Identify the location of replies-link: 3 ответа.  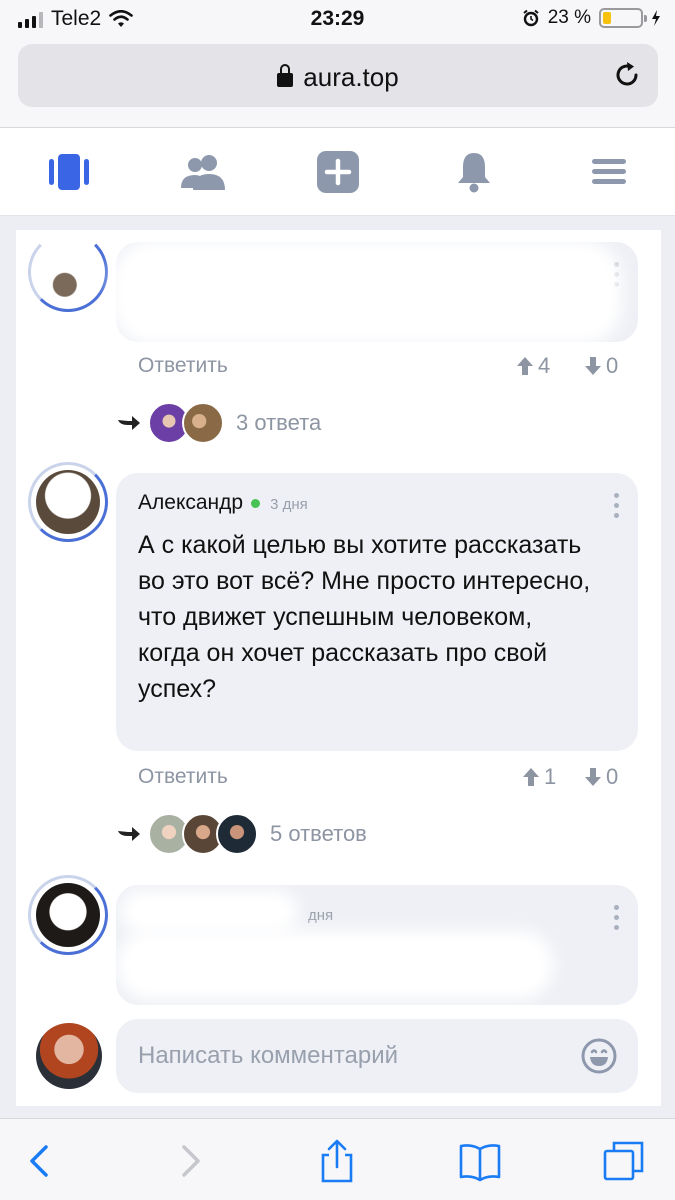
(218, 423).